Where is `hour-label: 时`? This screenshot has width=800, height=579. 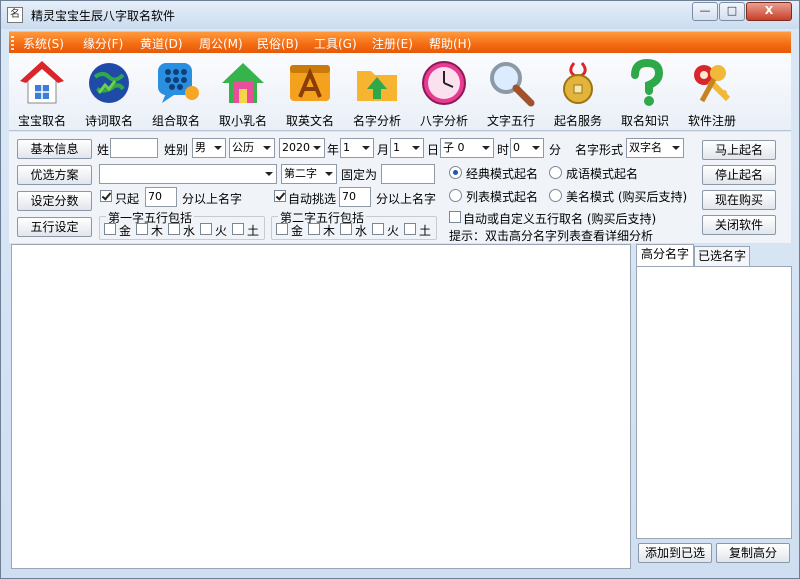
hour-label: 时 is located at coordinates (503, 150).